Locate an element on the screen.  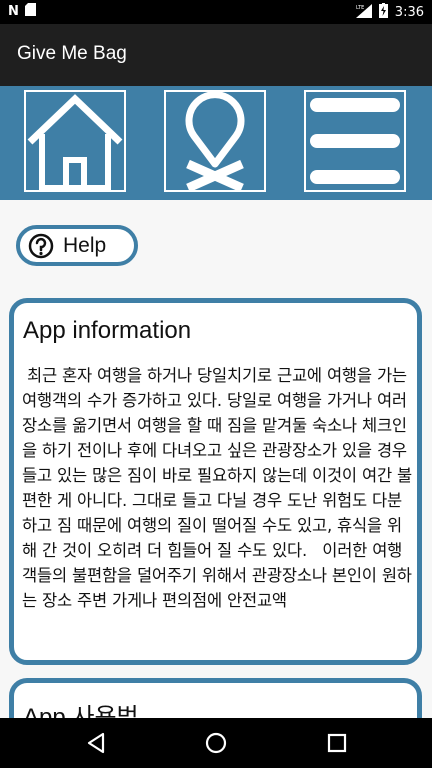
lte-signal-icon: LTE is located at coordinates (363, 12).